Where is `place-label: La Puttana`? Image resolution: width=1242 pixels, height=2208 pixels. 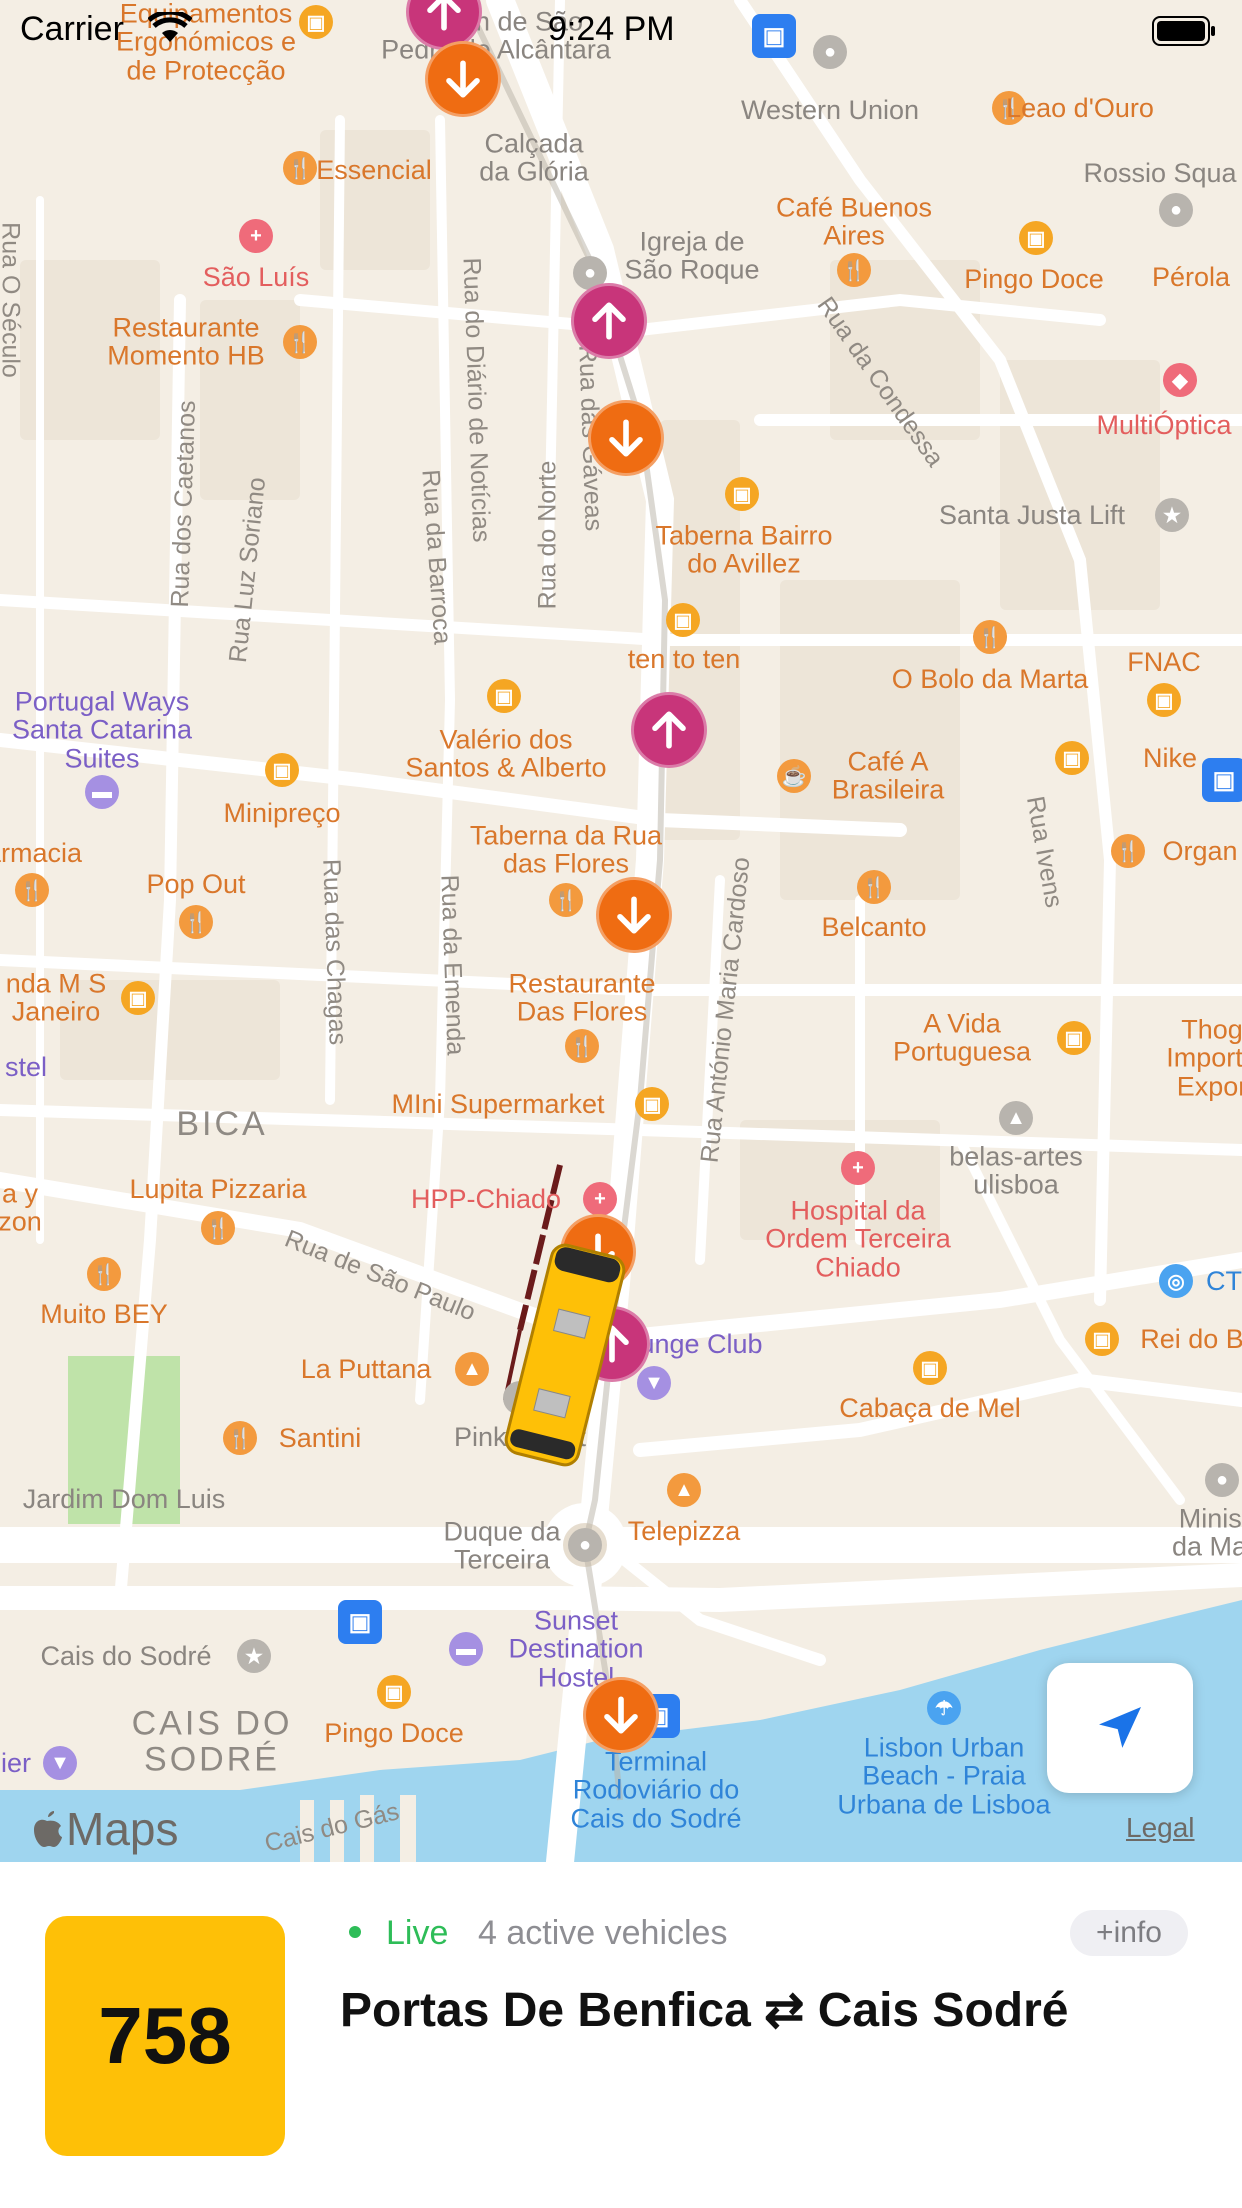
place-label: La Puttana is located at coordinates (366, 1368).